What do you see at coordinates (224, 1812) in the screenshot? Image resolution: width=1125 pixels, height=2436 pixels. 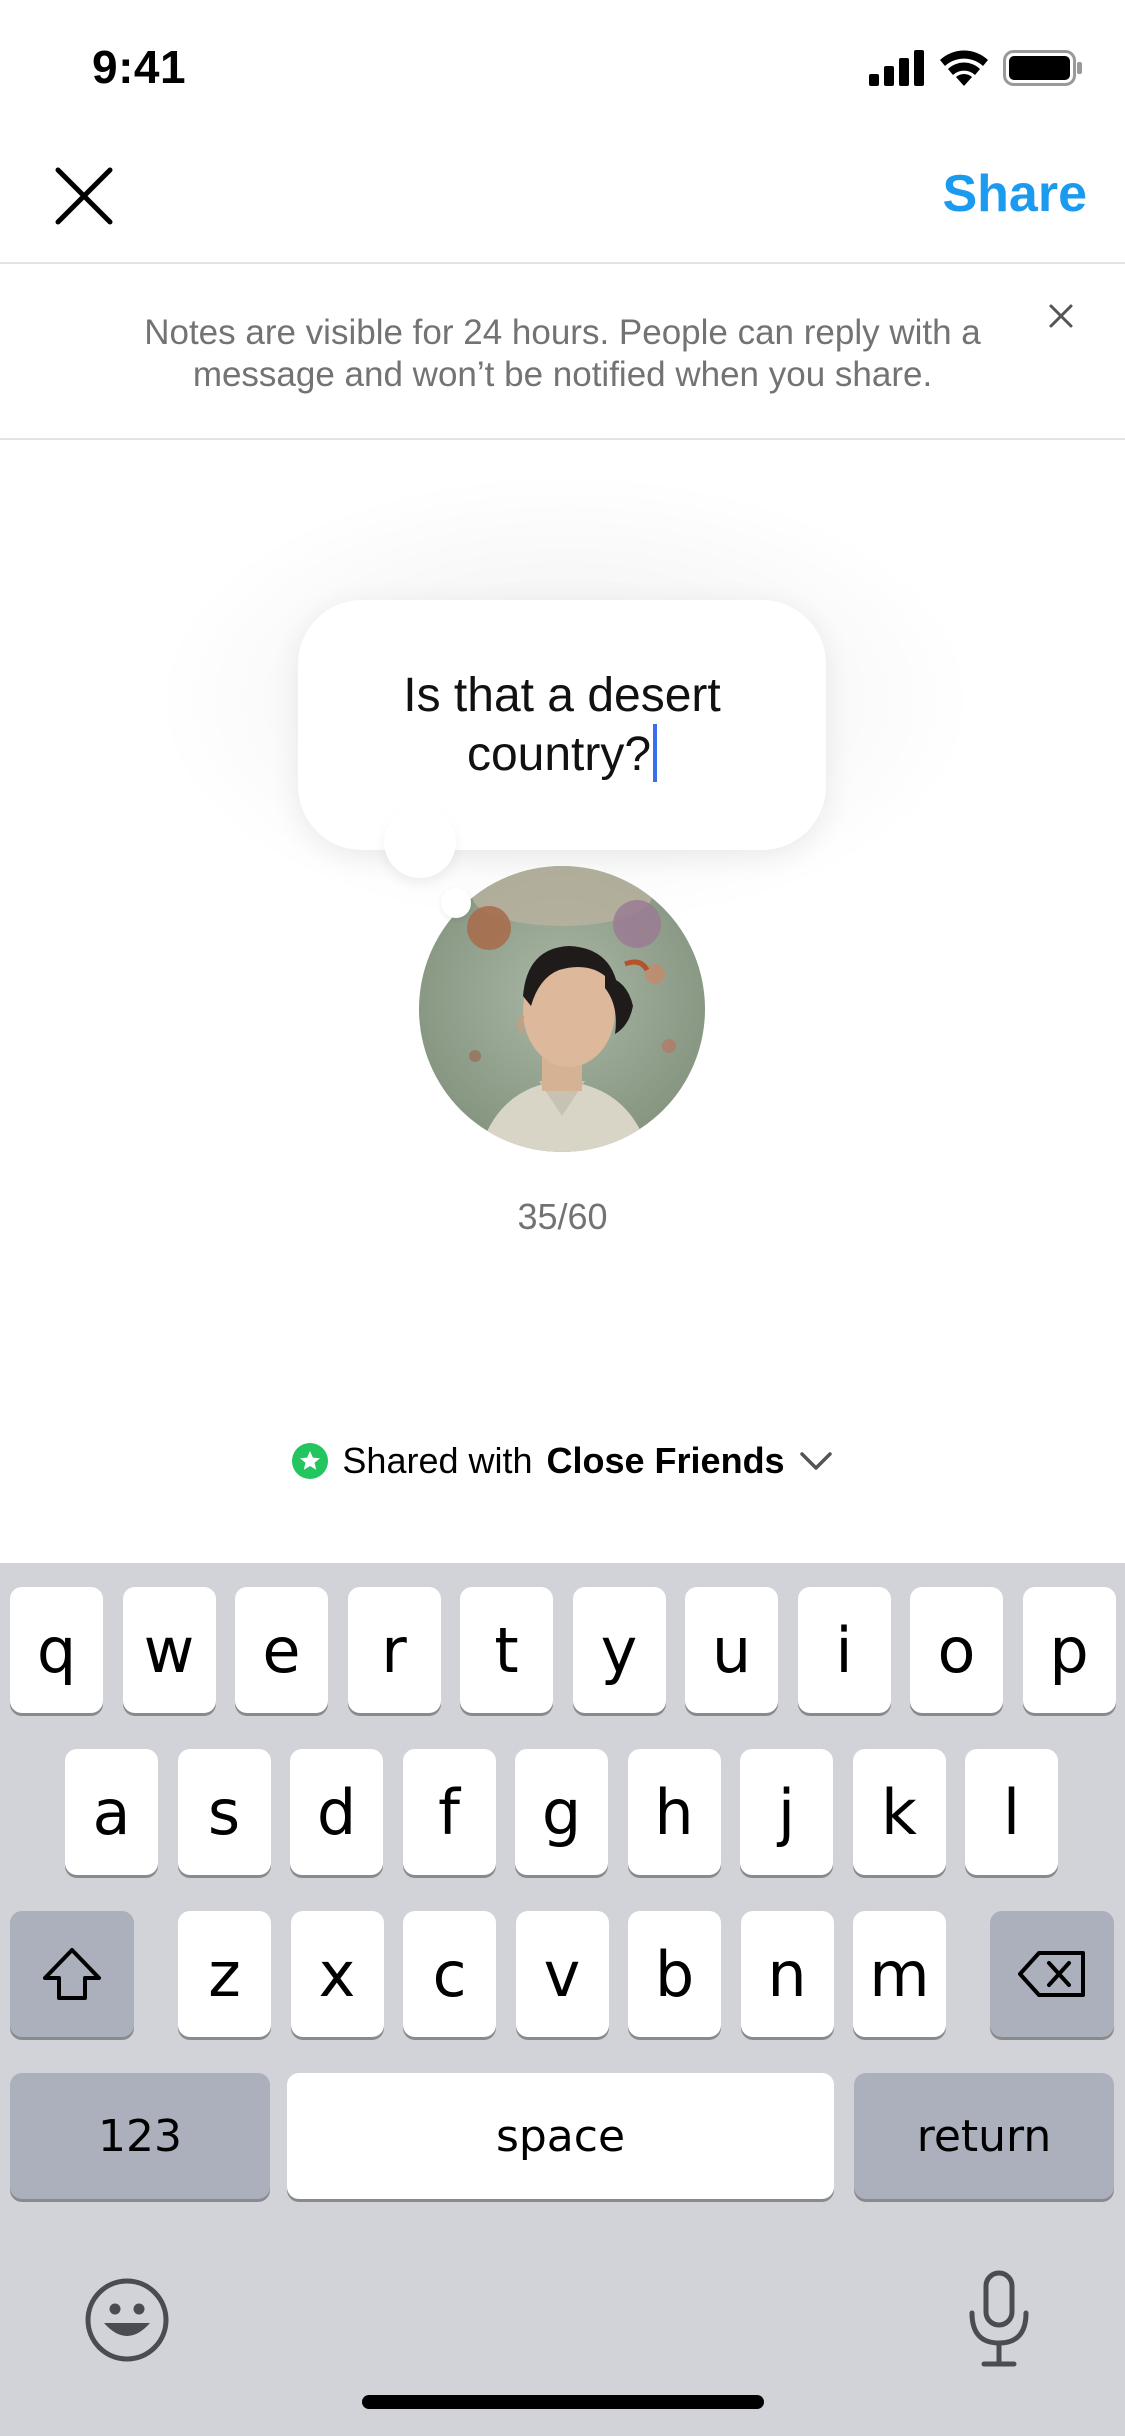 I see `key-s: s` at bounding box center [224, 1812].